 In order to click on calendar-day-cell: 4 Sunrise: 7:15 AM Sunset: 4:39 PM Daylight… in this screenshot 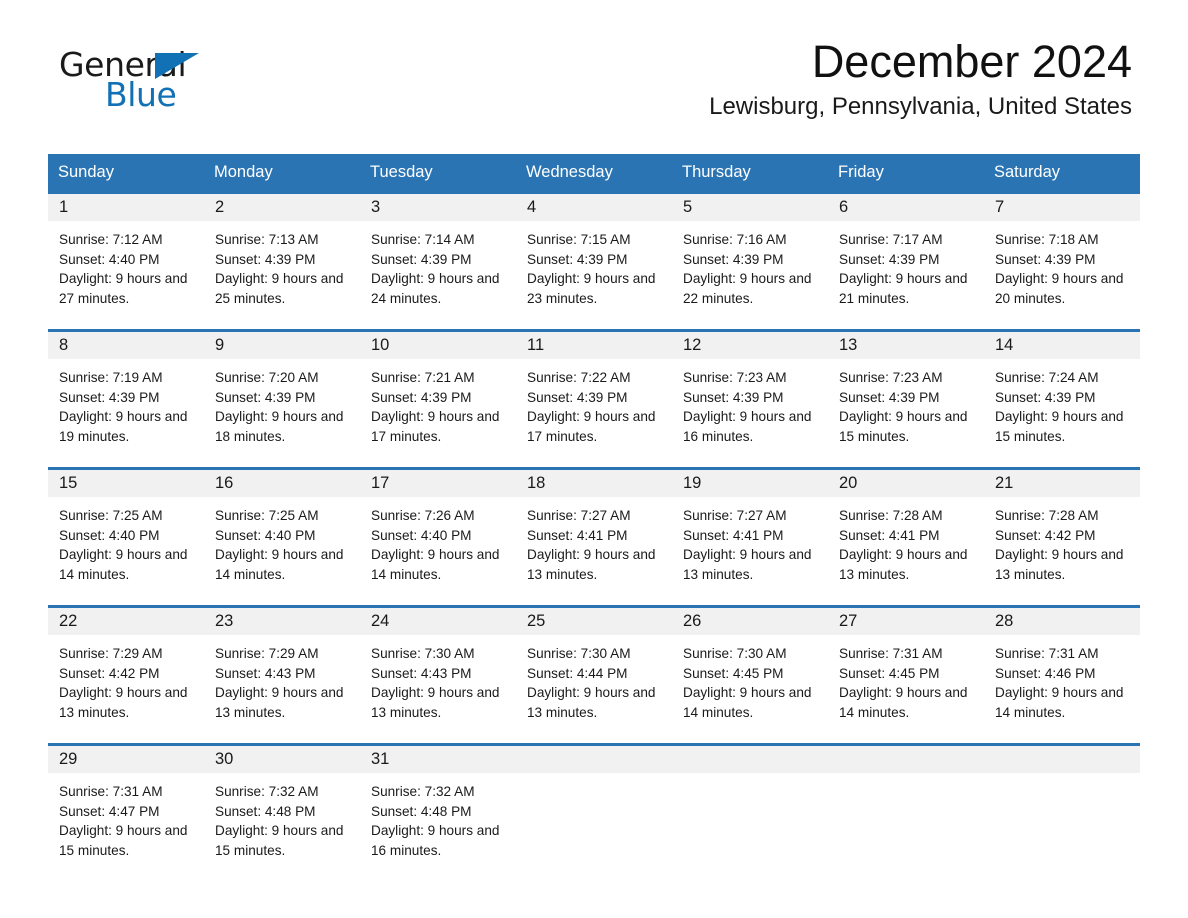, I will do `click(594, 261)`.